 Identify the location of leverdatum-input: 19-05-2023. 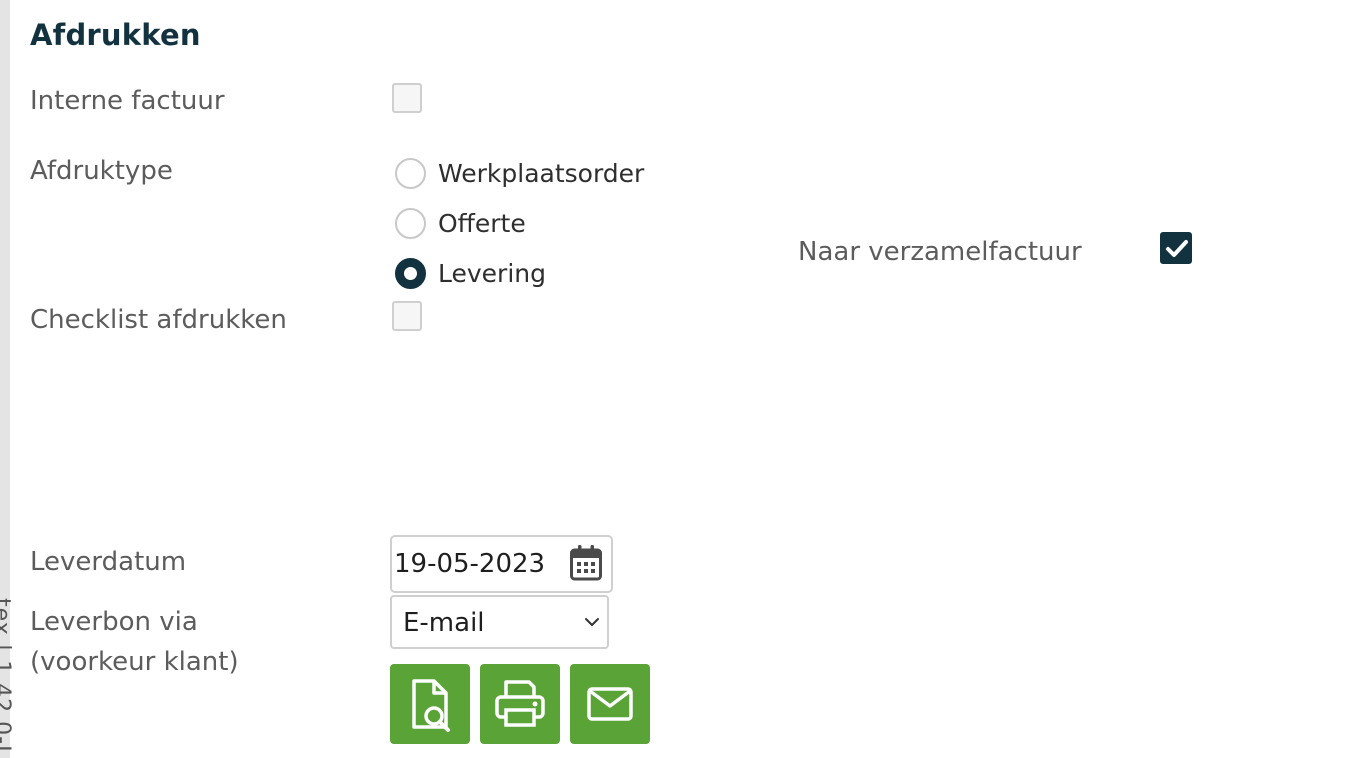
(501, 564).